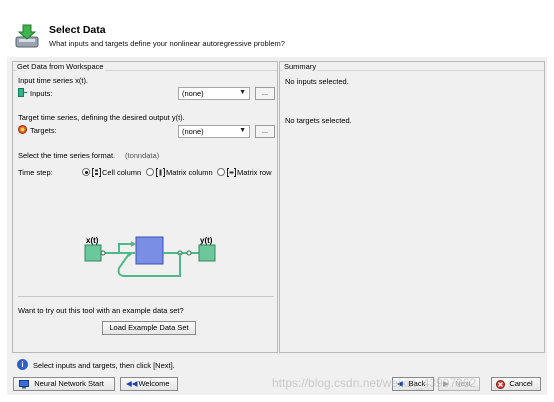 Image resolution: width=554 pixels, height=402 pixels. What do you see at coordinates (96, 172) in the screenshot?
I see `cell-column-icon` at bounding box center [96, 172].